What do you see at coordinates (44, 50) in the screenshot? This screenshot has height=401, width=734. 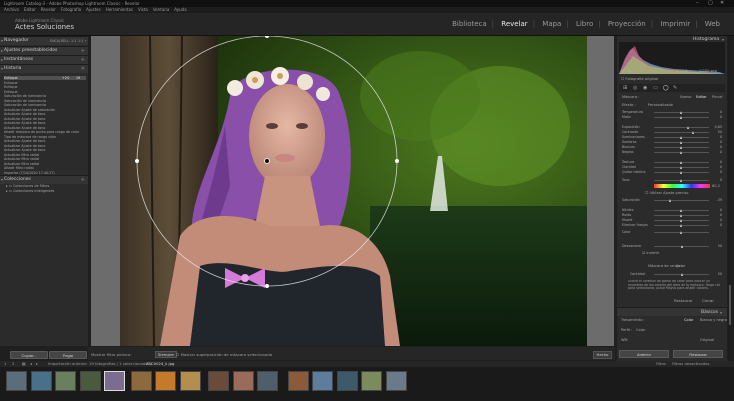 I see `presets-header: ▸ Ajustes preestablecidos +` at bounding box center [44, 50].